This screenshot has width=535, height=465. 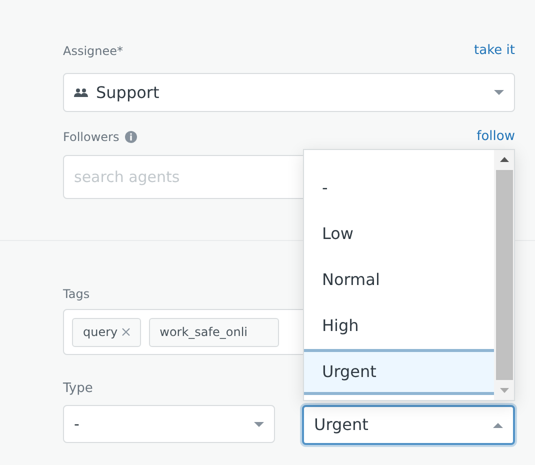 I want to click on type-select: -, so click(x=169, y=424).